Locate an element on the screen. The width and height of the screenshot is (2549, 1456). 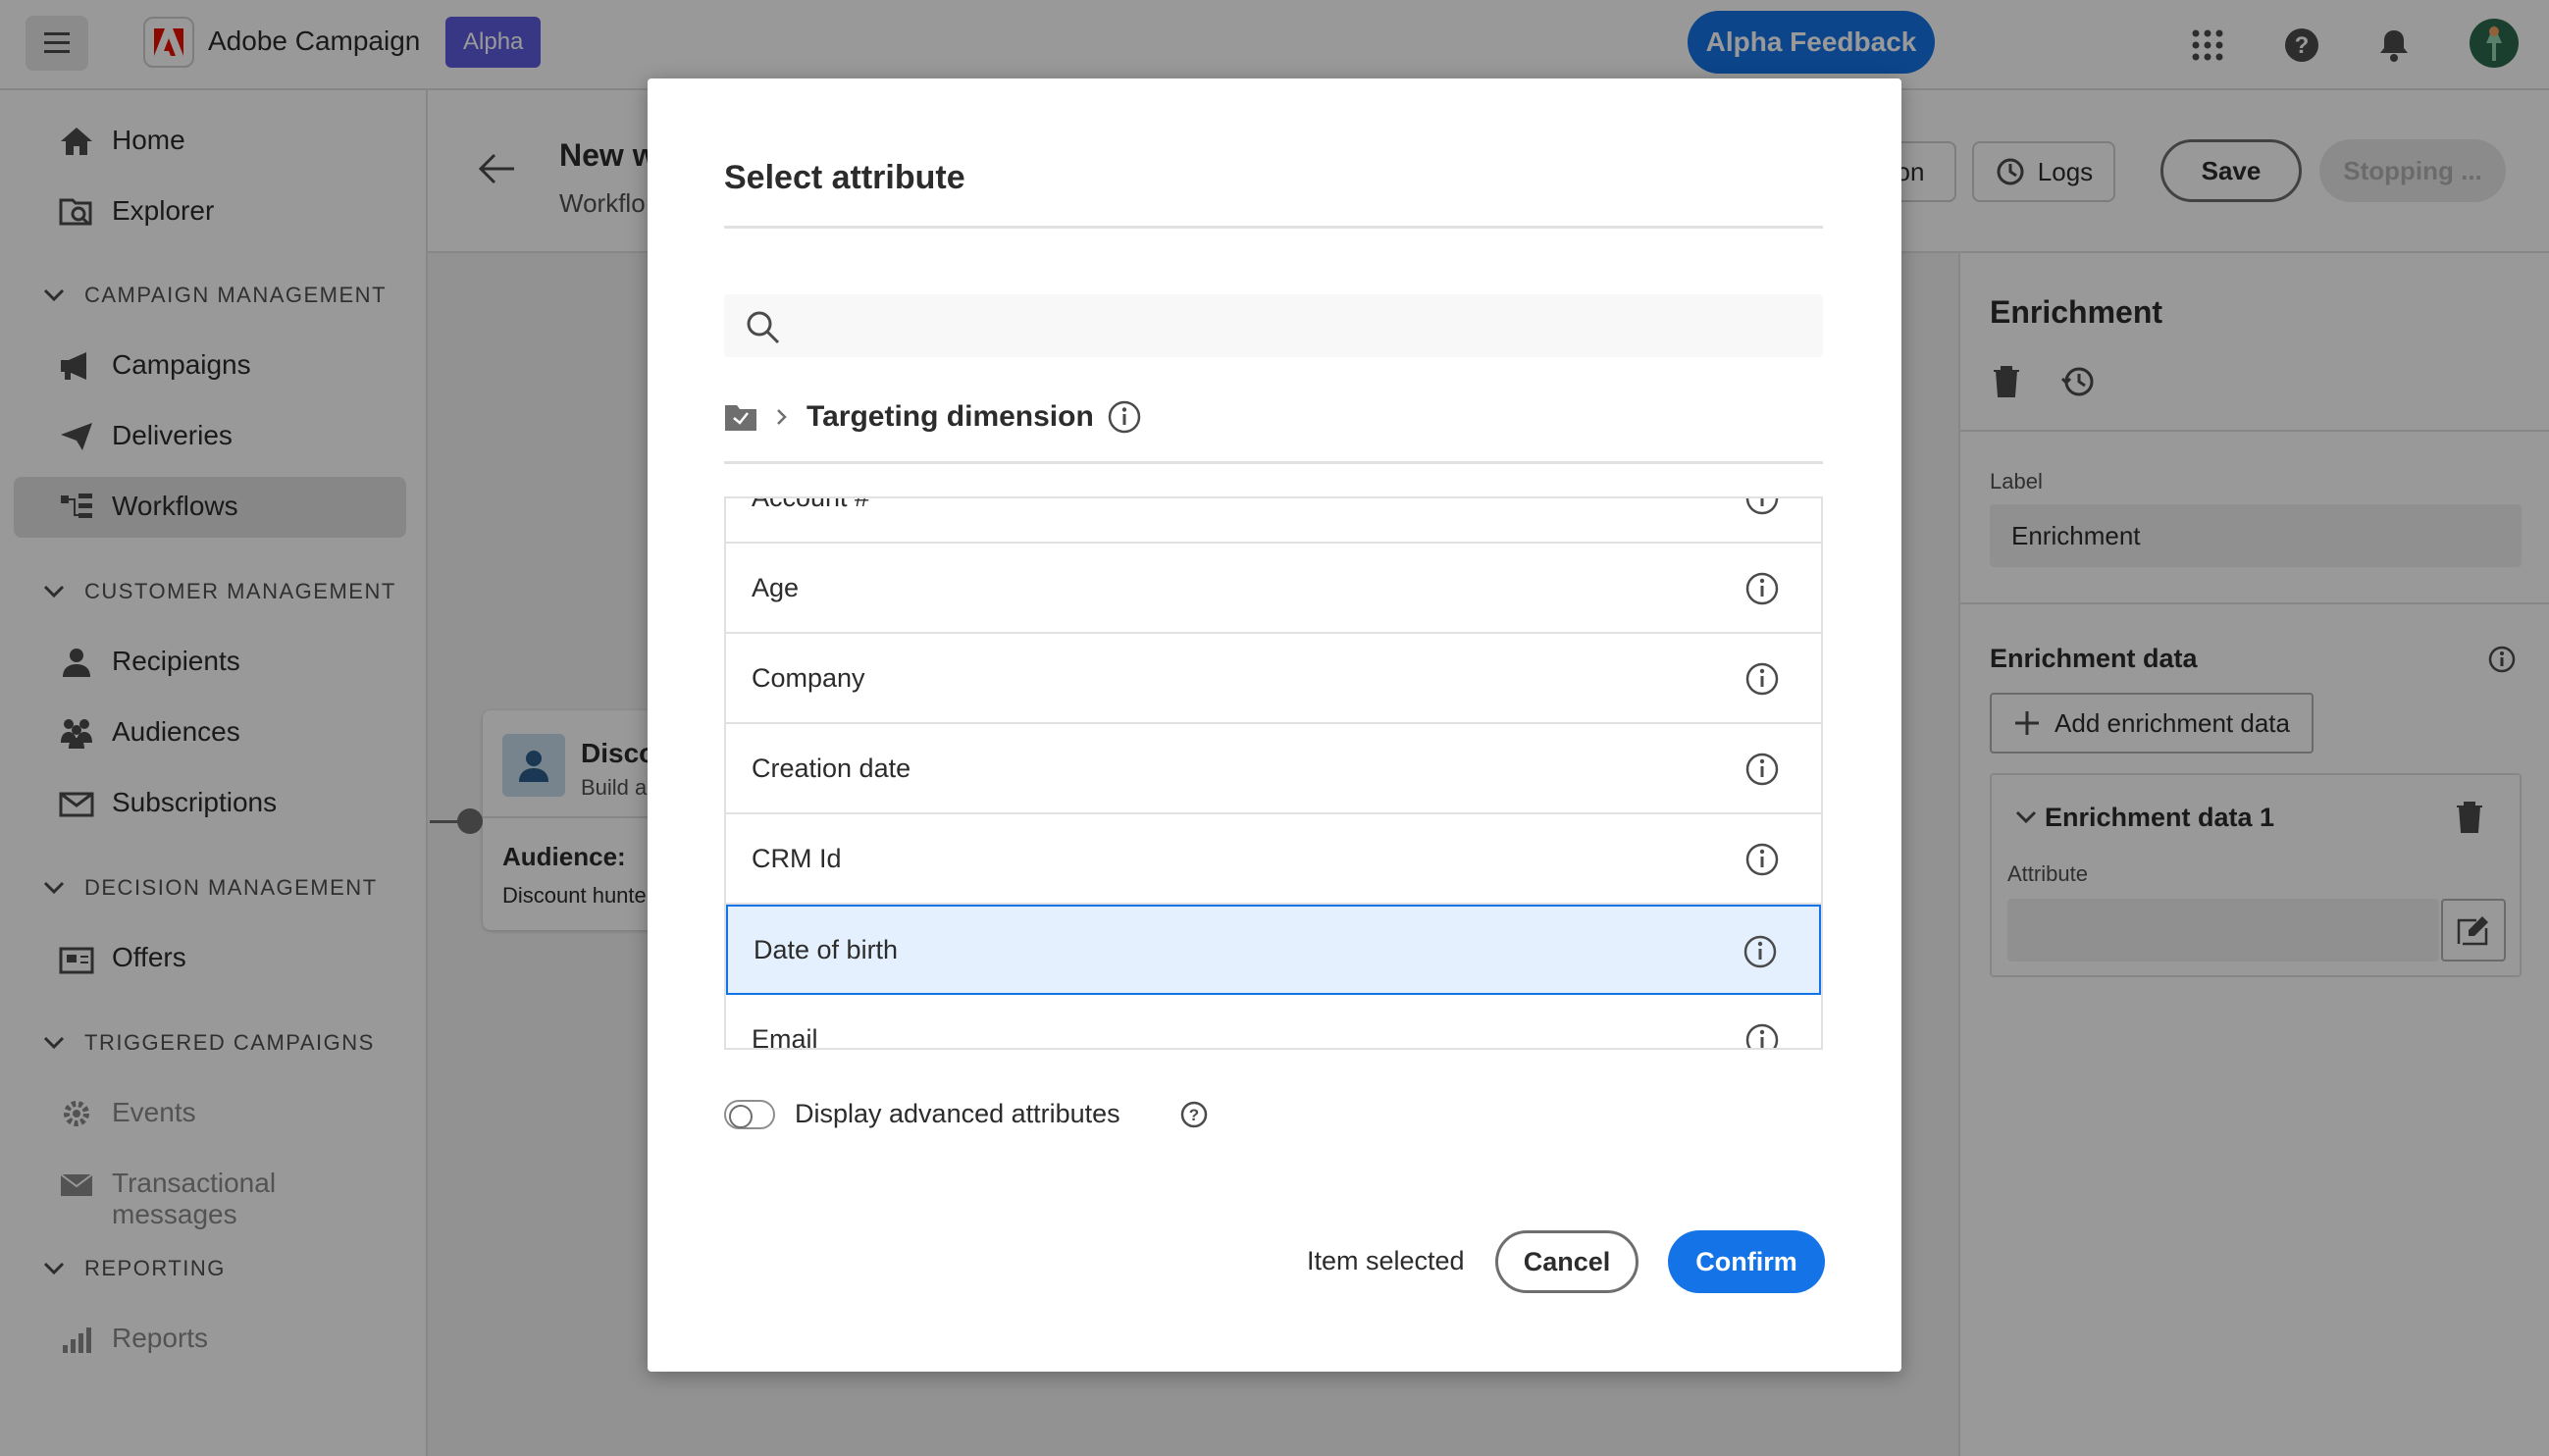
breadcrumb: Targeting dimension is located at coordinates (932, 417).